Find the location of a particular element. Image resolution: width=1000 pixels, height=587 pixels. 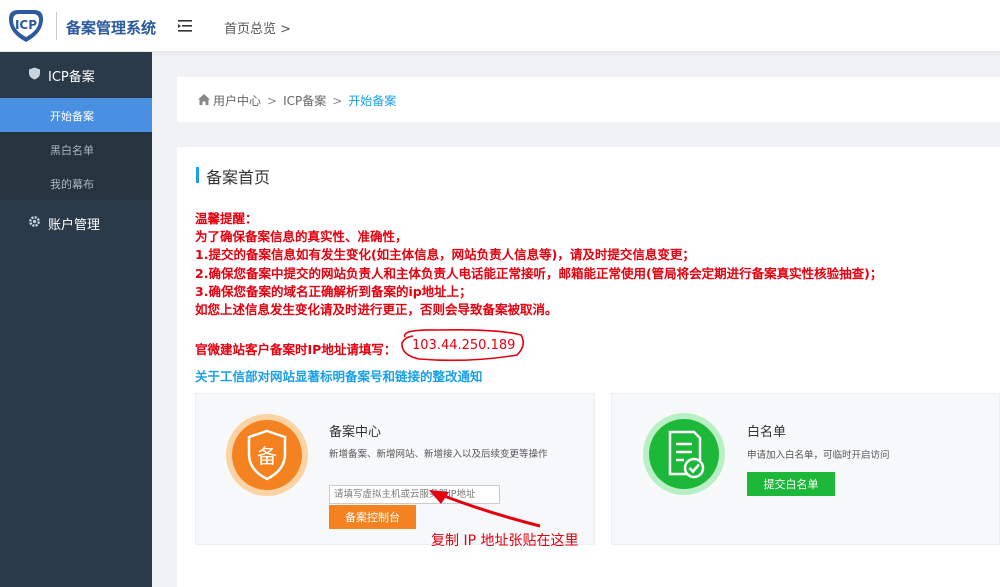

sidebar-item-label: 我的幕布 is located at coordinates (72, 184).